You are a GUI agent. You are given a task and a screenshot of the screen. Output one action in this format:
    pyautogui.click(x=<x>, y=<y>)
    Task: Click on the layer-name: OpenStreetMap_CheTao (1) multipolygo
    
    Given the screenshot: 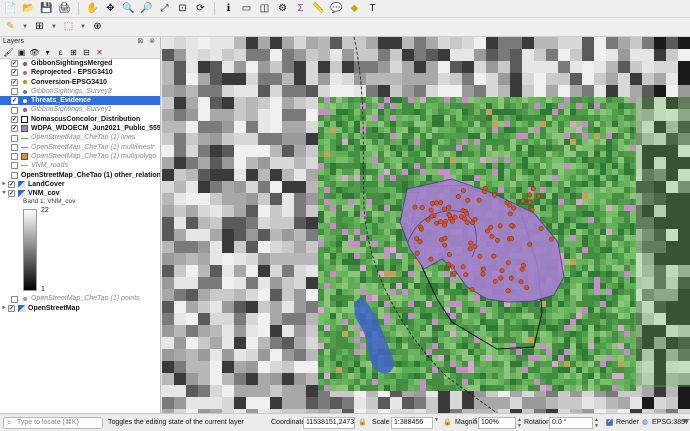 What is the action you would take?
    pyautogui.click(x=94, y=156)
    